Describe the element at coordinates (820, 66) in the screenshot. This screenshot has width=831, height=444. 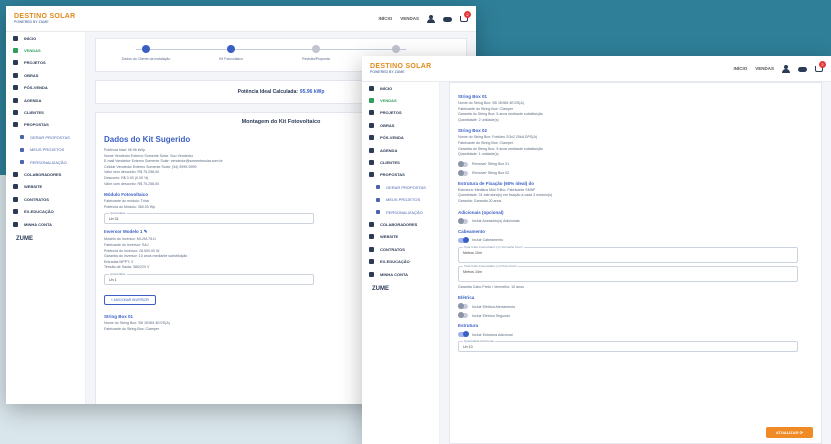
I see `cart-icon-2: 2` at that location.